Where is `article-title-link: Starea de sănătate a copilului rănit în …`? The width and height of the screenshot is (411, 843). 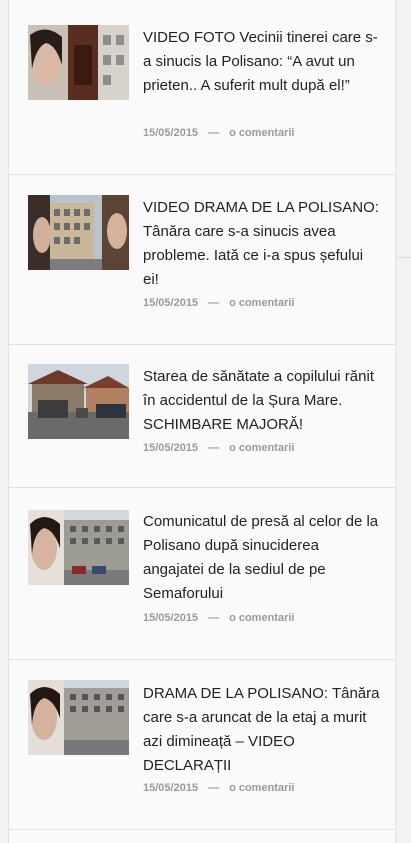 article-title-link: Starea de sănătate a copilului rănit în … is located at coordinates (263, 401).